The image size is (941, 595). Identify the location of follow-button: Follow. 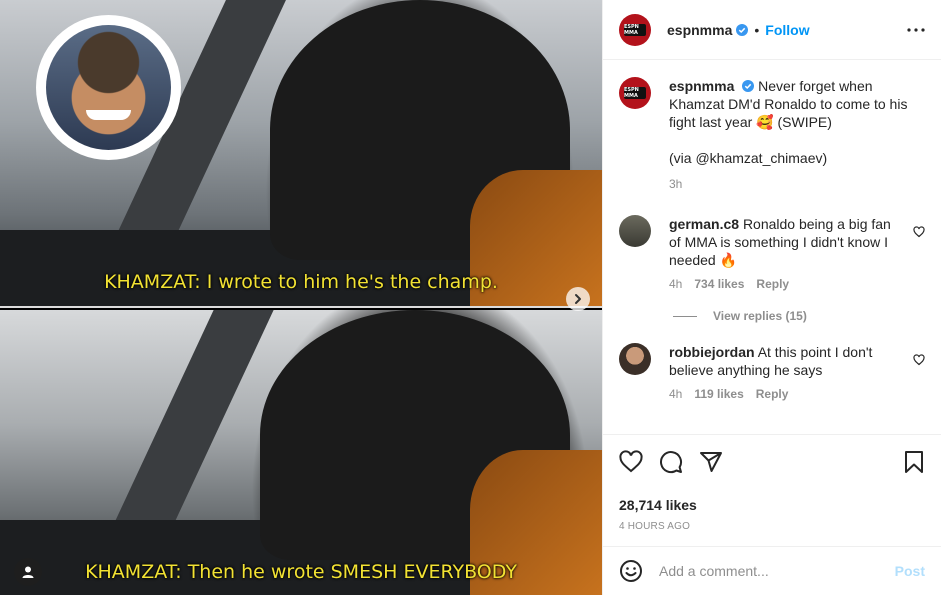
(787, 30).